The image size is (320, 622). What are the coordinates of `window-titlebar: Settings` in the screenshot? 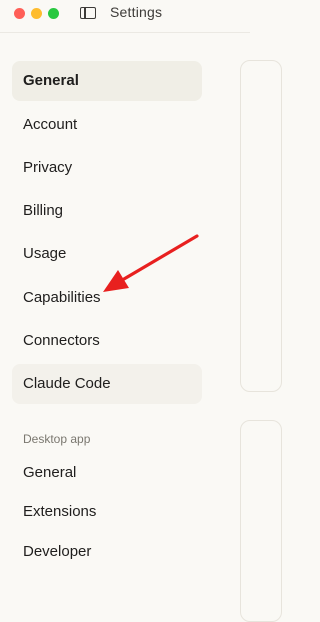 It's located at (125, 14).